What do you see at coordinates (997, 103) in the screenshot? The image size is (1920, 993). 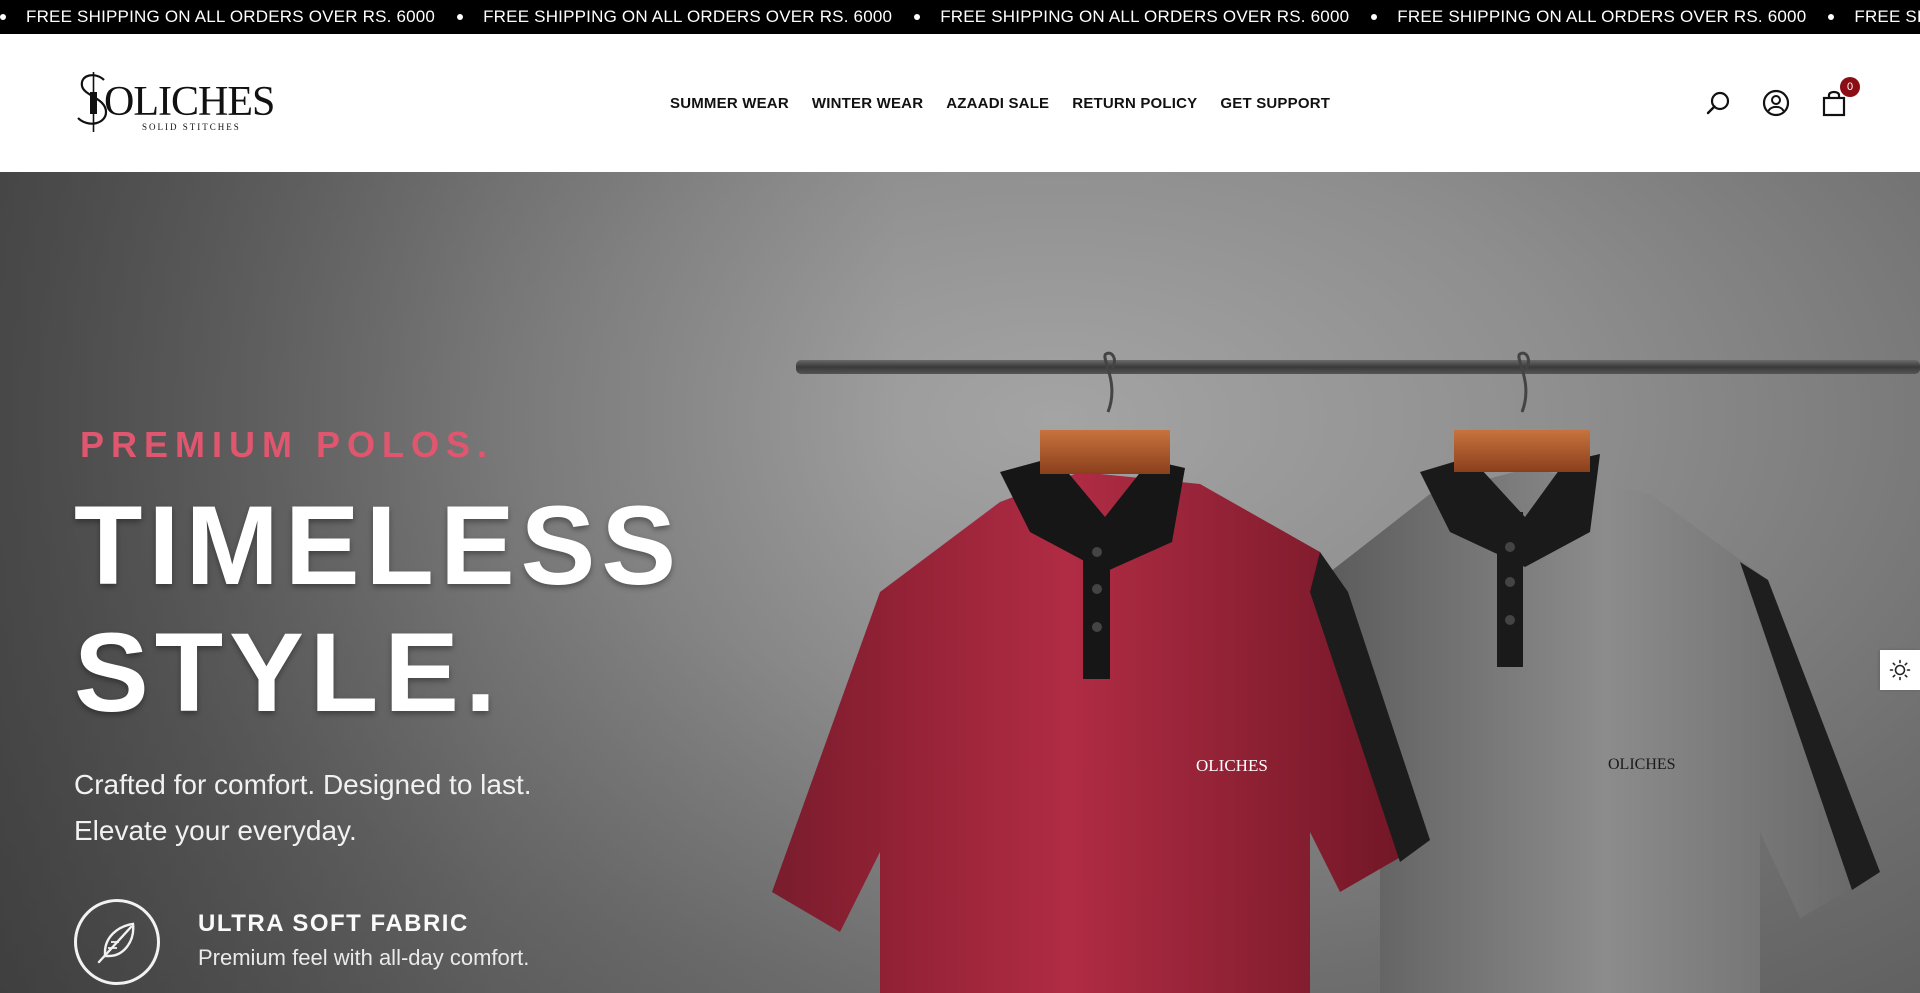 I see `nav-azaadi-sale: AZAADI SALE` at bounding box center [997, 103].